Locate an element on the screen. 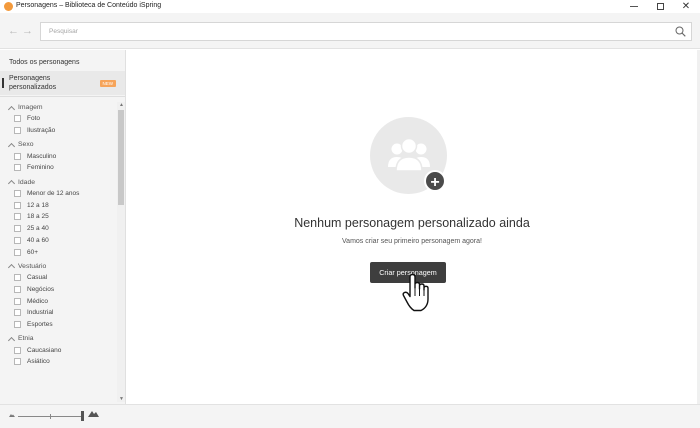  search-icon is located at coordinates (680, 31).